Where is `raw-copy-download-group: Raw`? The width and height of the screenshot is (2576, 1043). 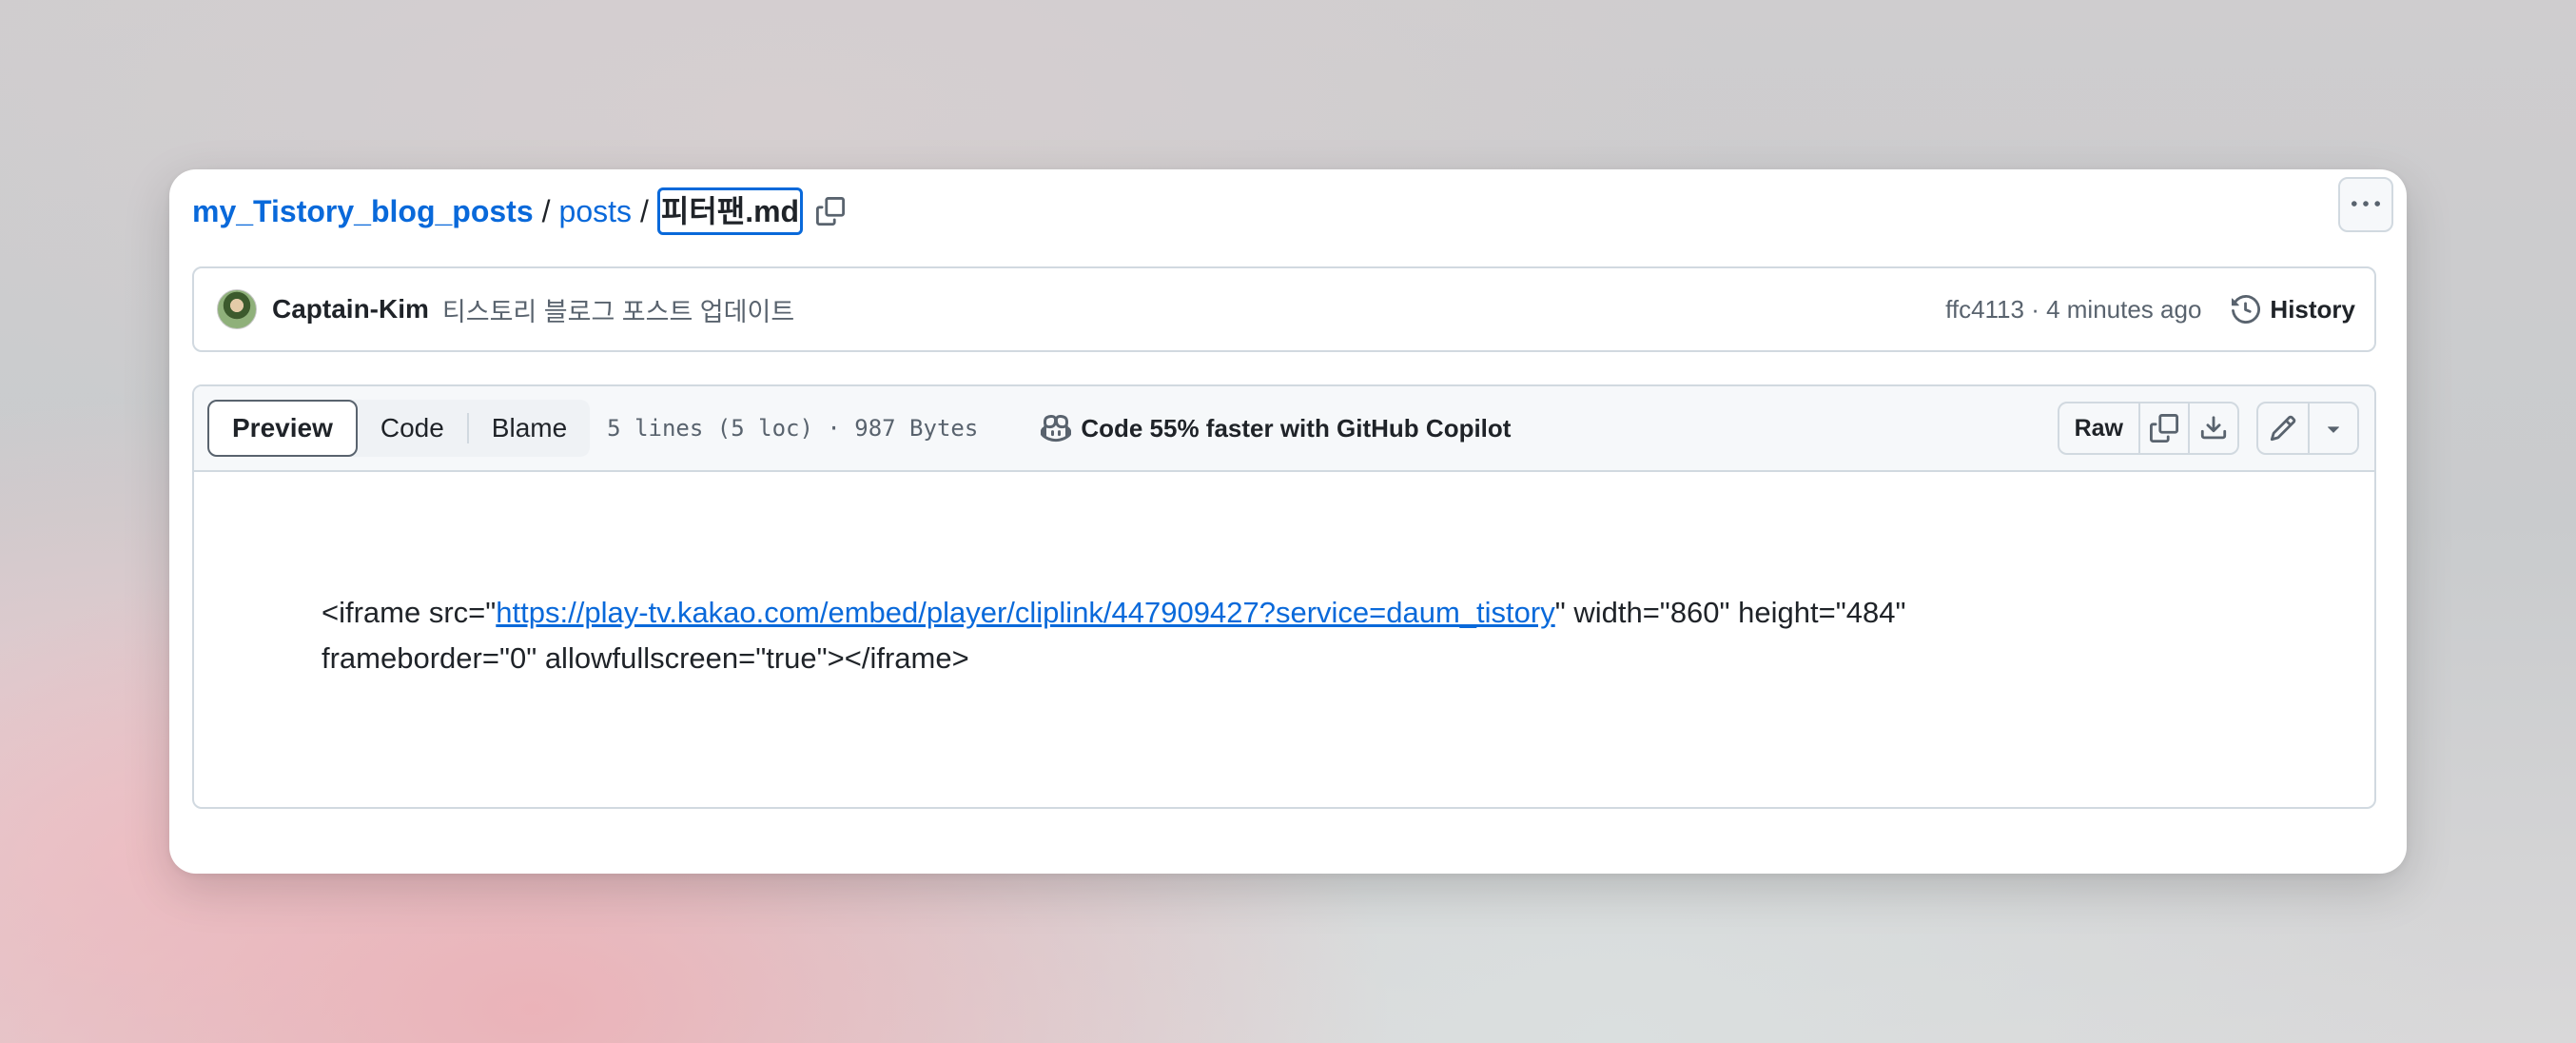 raw-copy-download-group: Raw is located at coordinates (2148, 429).